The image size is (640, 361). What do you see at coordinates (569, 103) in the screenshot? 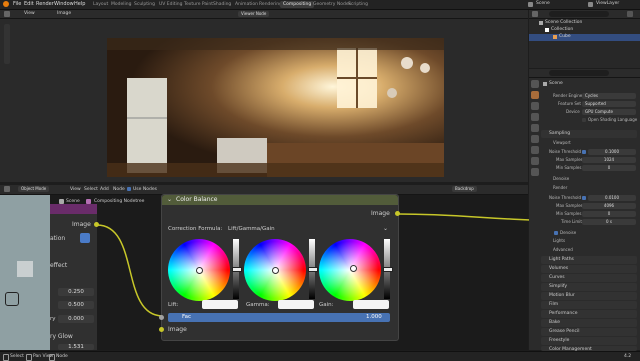
I see `feature-set-label: Feature Set` at bounding box center [569, 103].